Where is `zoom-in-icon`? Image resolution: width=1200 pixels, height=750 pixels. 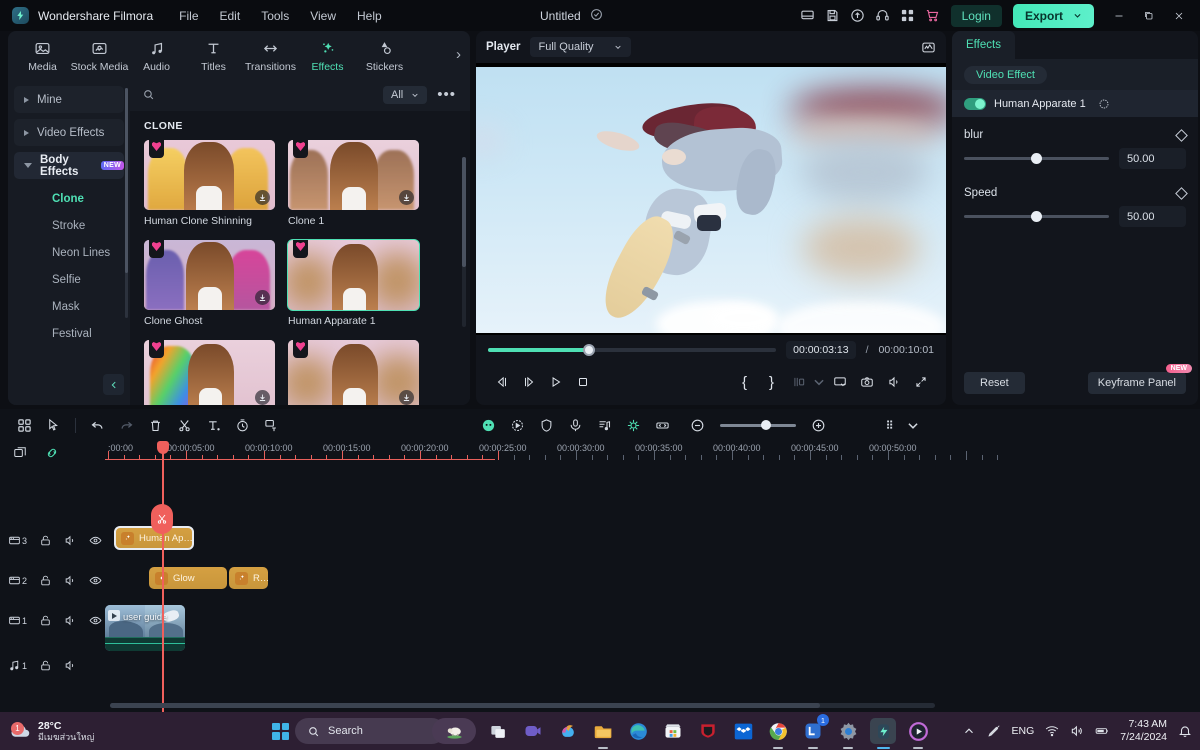 zoom-in-icon is located at coordinates (818, 426).